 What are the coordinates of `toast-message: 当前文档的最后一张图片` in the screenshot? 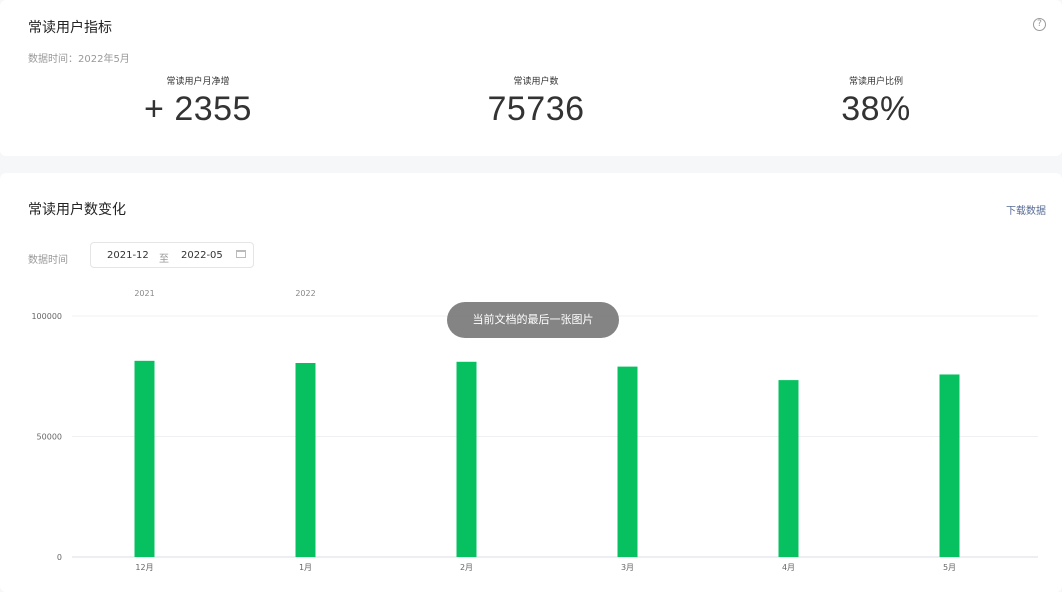 It's located at (533, 320).